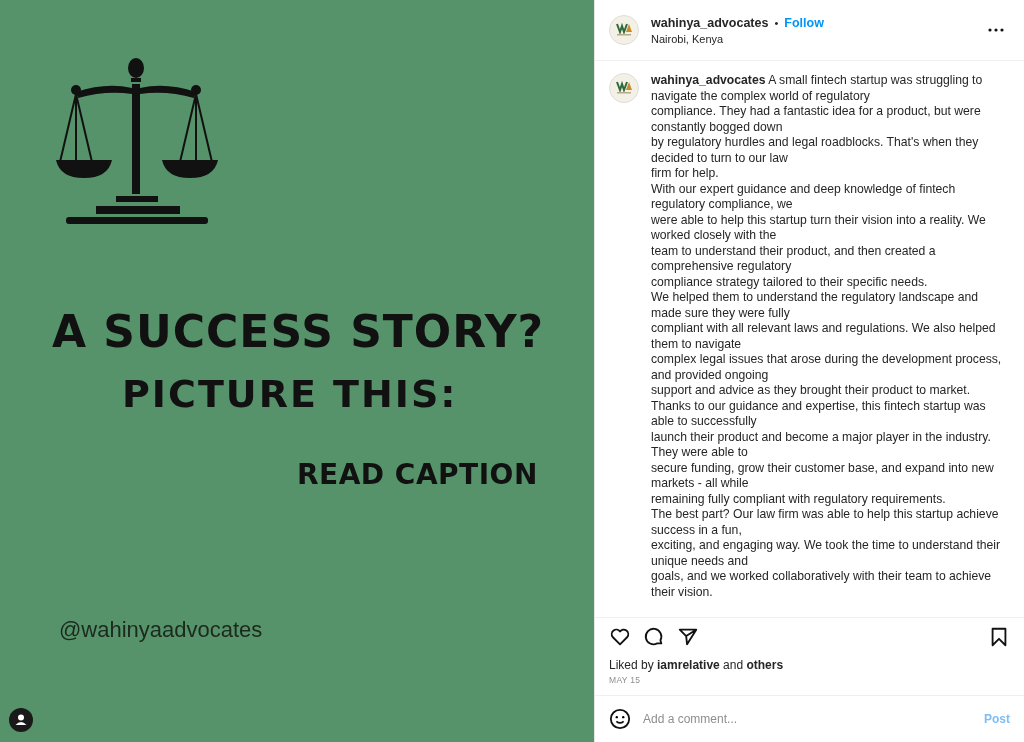 This screenshot has width=1024, height=742. Describe the element at coordinates (654, 637) in the screenshot. I see `comment-icon` at that location.